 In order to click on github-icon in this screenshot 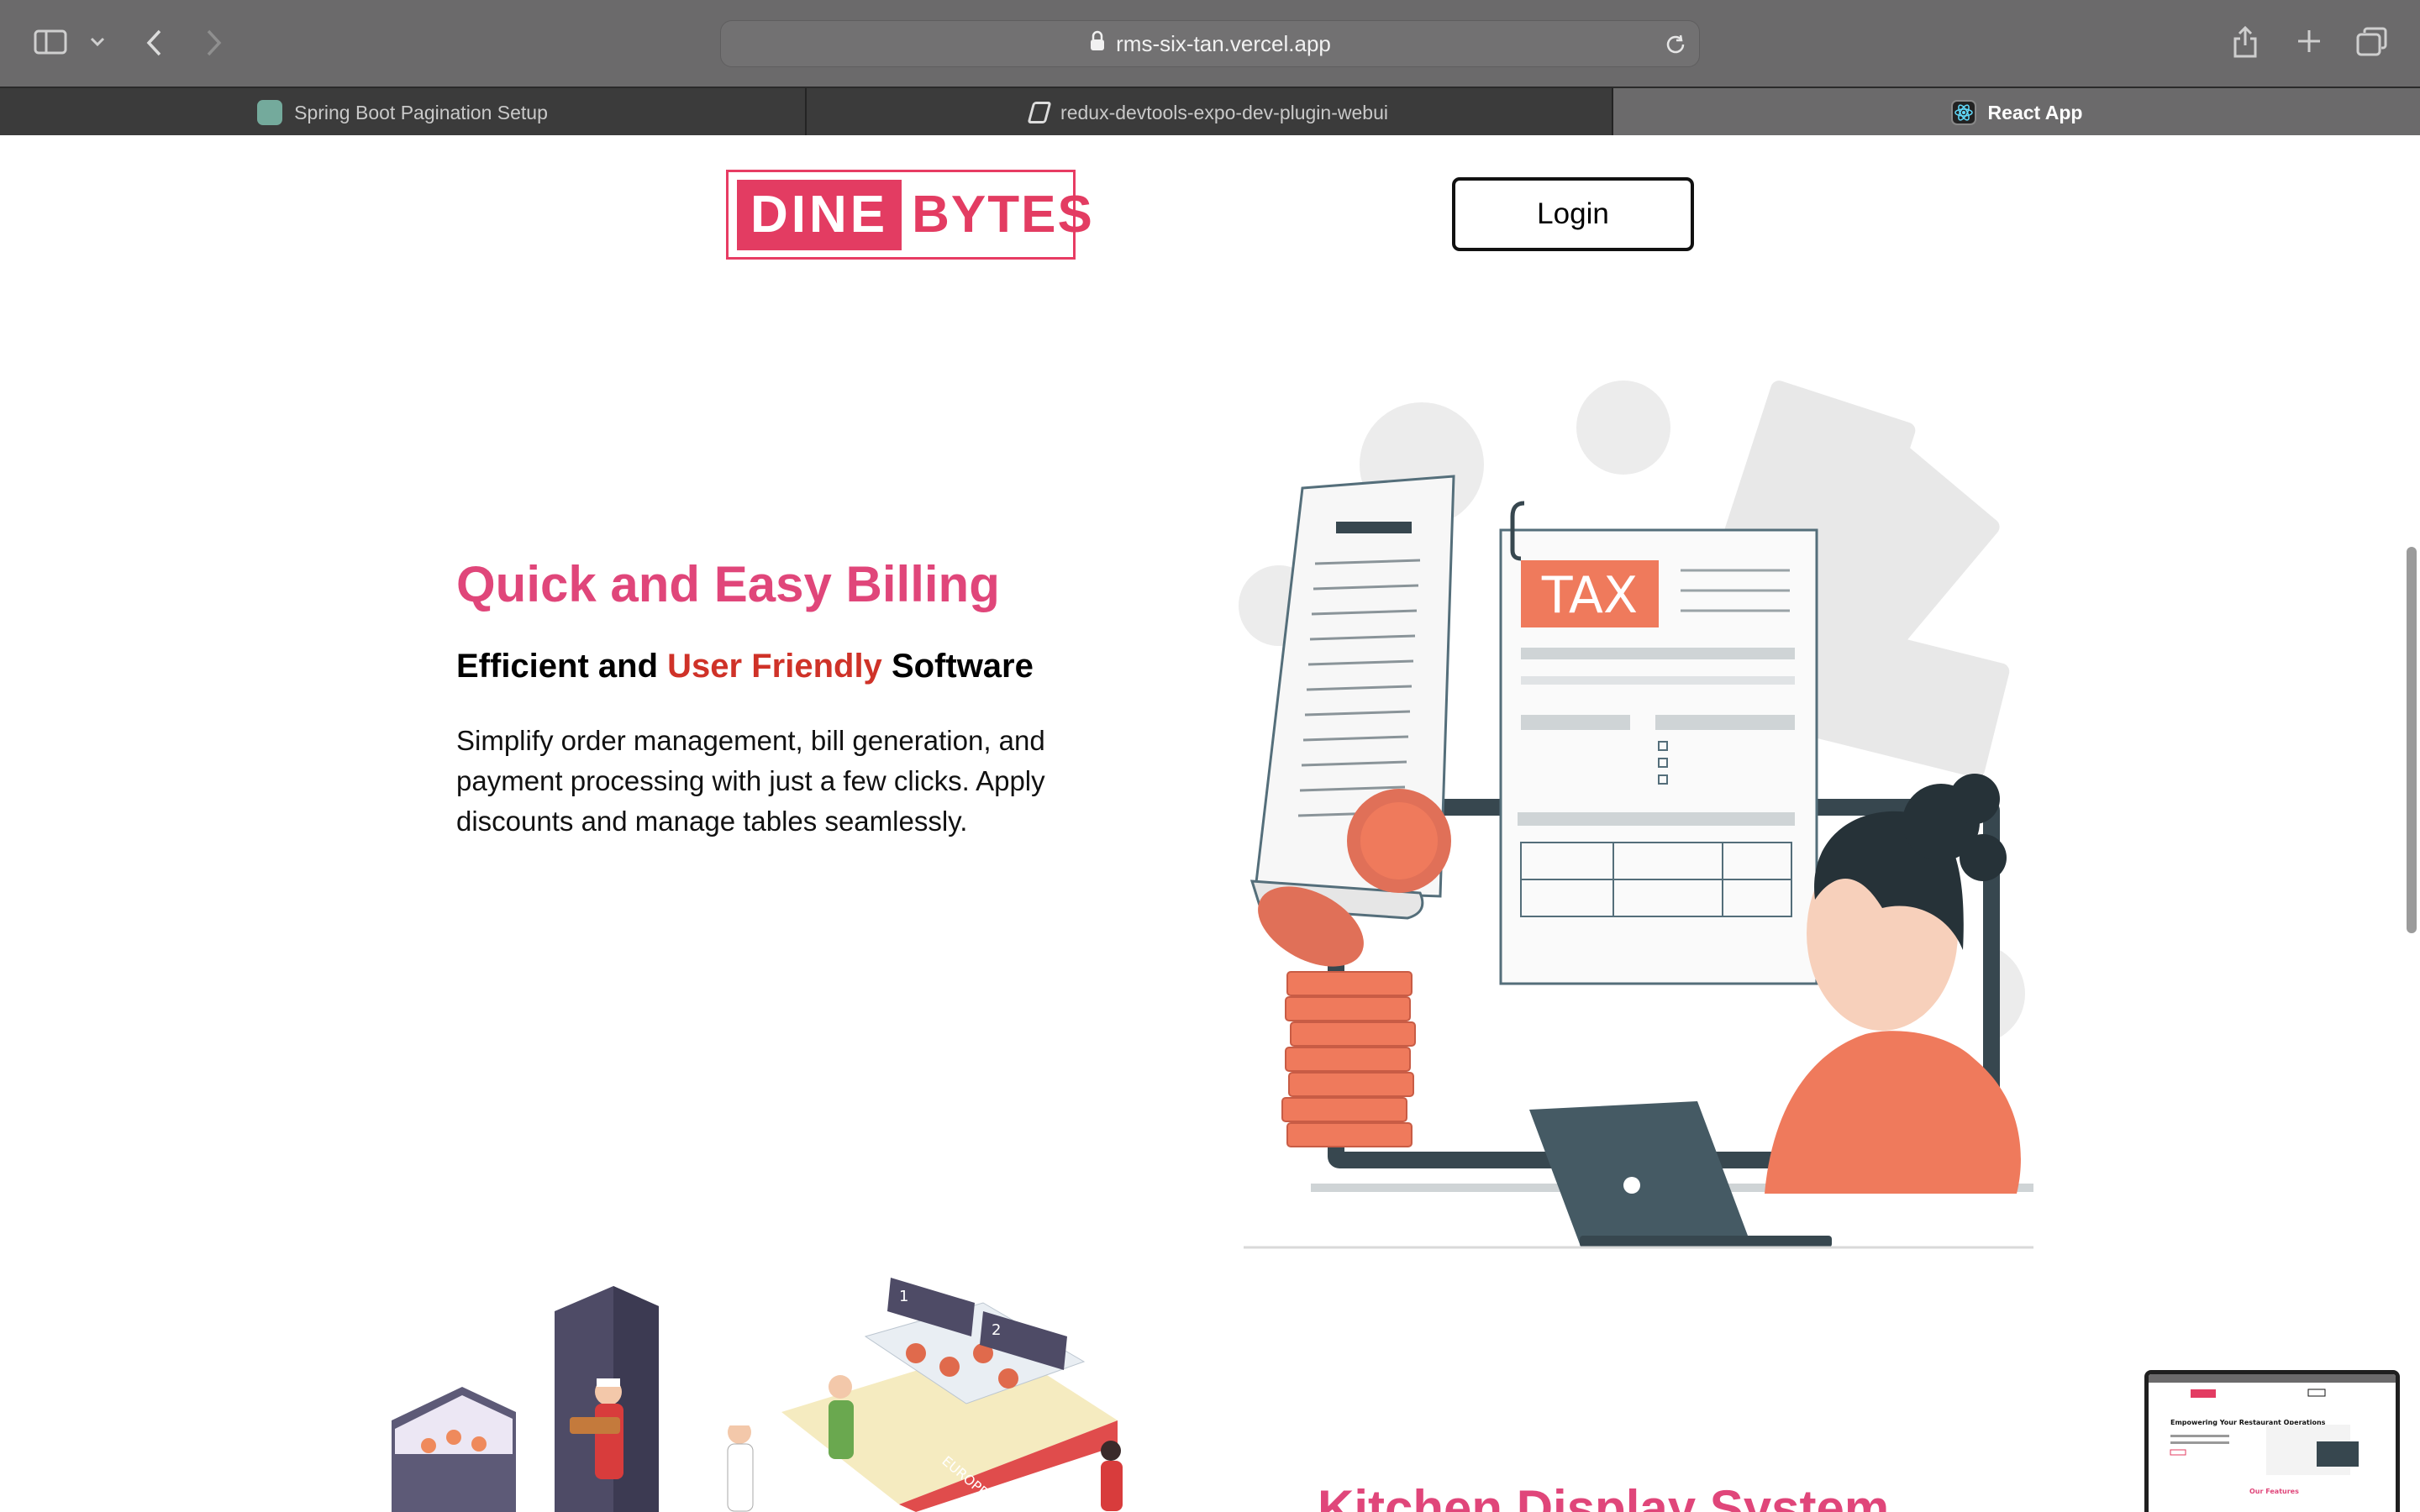, I will do `click(1040, 112)`.